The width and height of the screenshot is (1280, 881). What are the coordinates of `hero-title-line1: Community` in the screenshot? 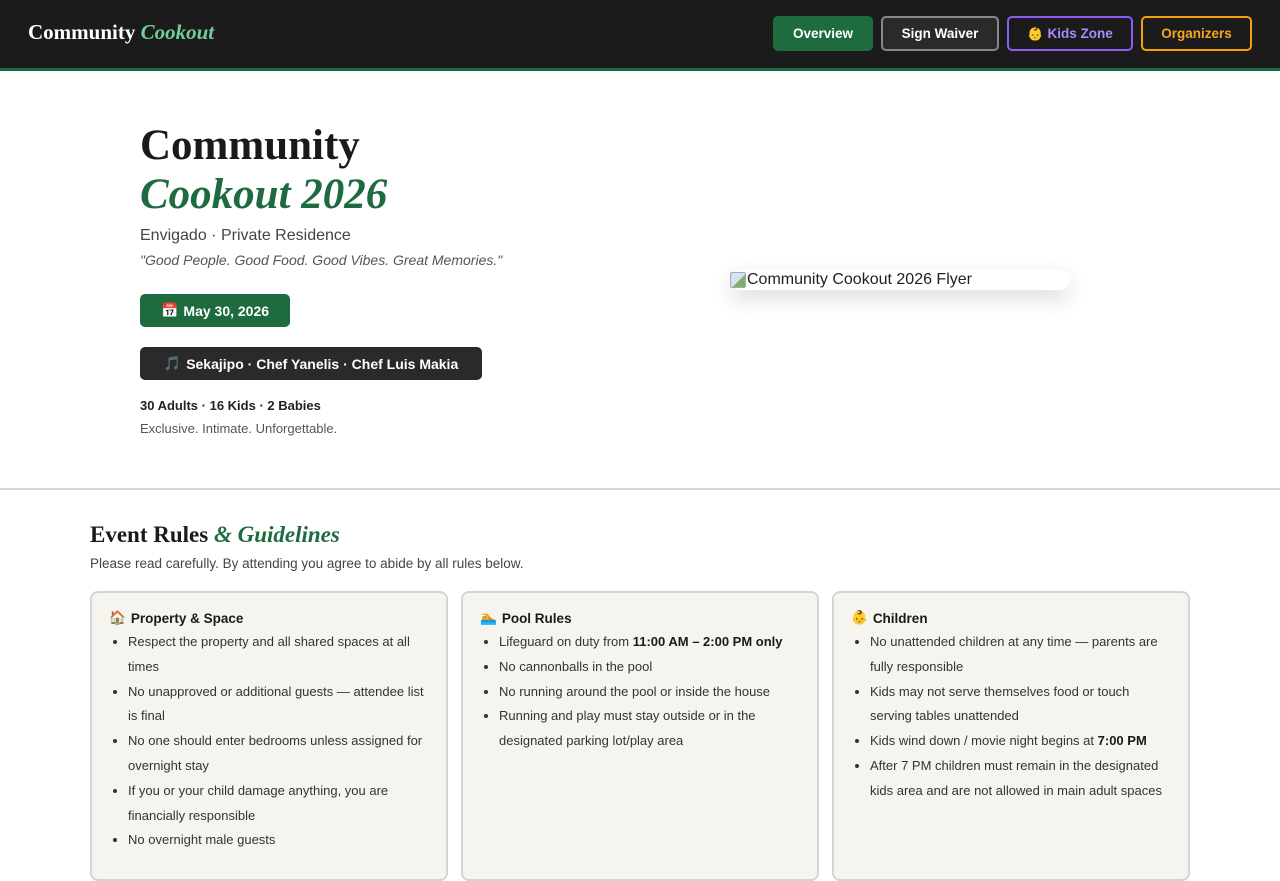 It's located at (250, 145).